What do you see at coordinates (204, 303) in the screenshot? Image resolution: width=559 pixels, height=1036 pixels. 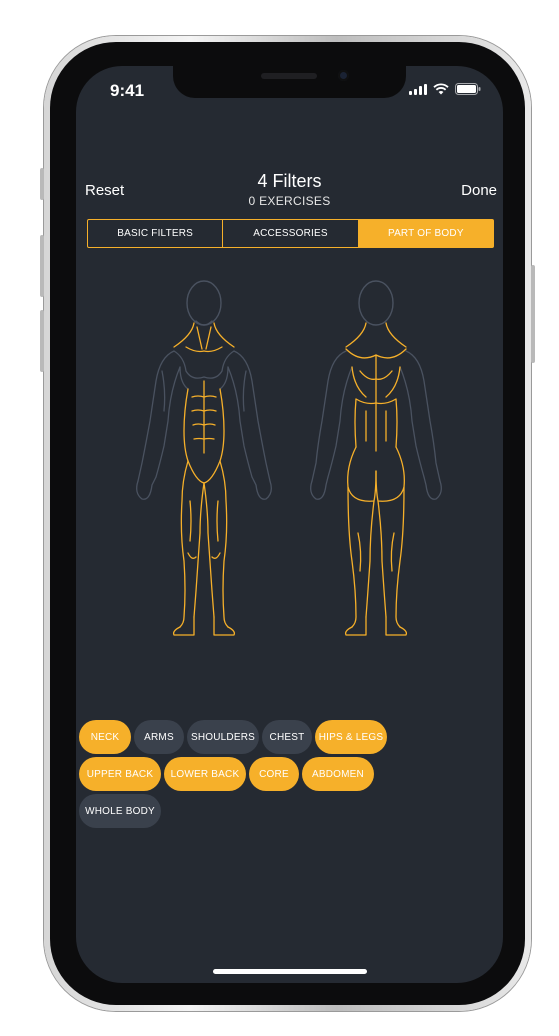 I see `front-head` at bounding box center [204, 303].